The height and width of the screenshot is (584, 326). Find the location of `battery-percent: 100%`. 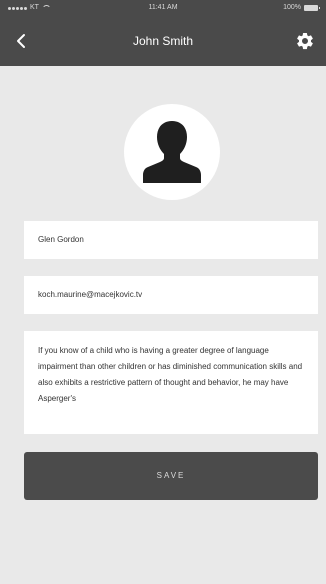

battery-percent: 100% is located at coordinates (292, 7).